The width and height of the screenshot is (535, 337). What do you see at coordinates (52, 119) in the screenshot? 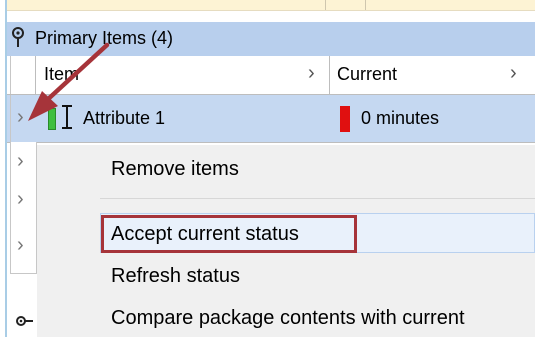
I see `status-indicator-green` at bounding box center [52, 119].